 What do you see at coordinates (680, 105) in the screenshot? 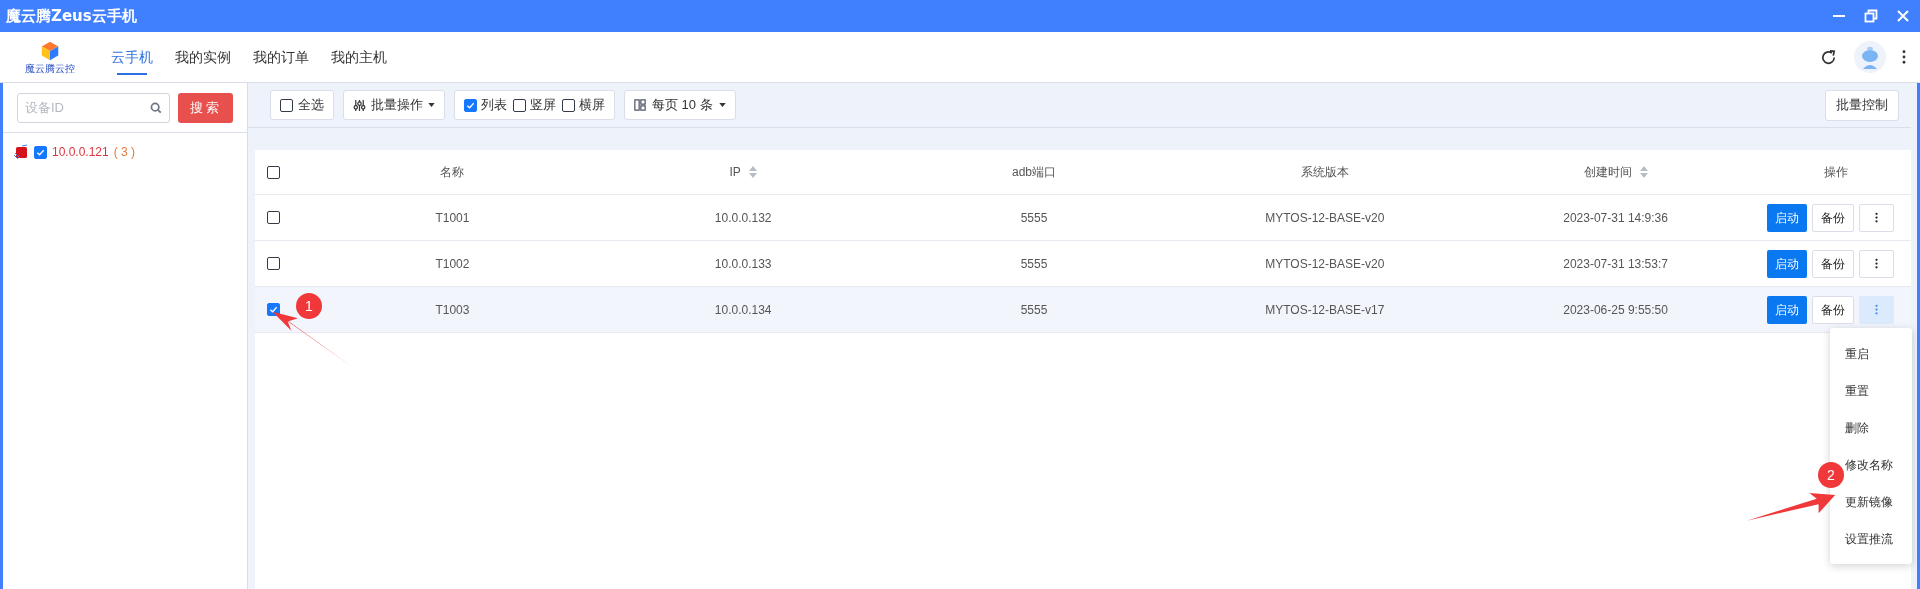
I see `page-size-dropdown: 每页 10 条` at bounding box center [680, 105].